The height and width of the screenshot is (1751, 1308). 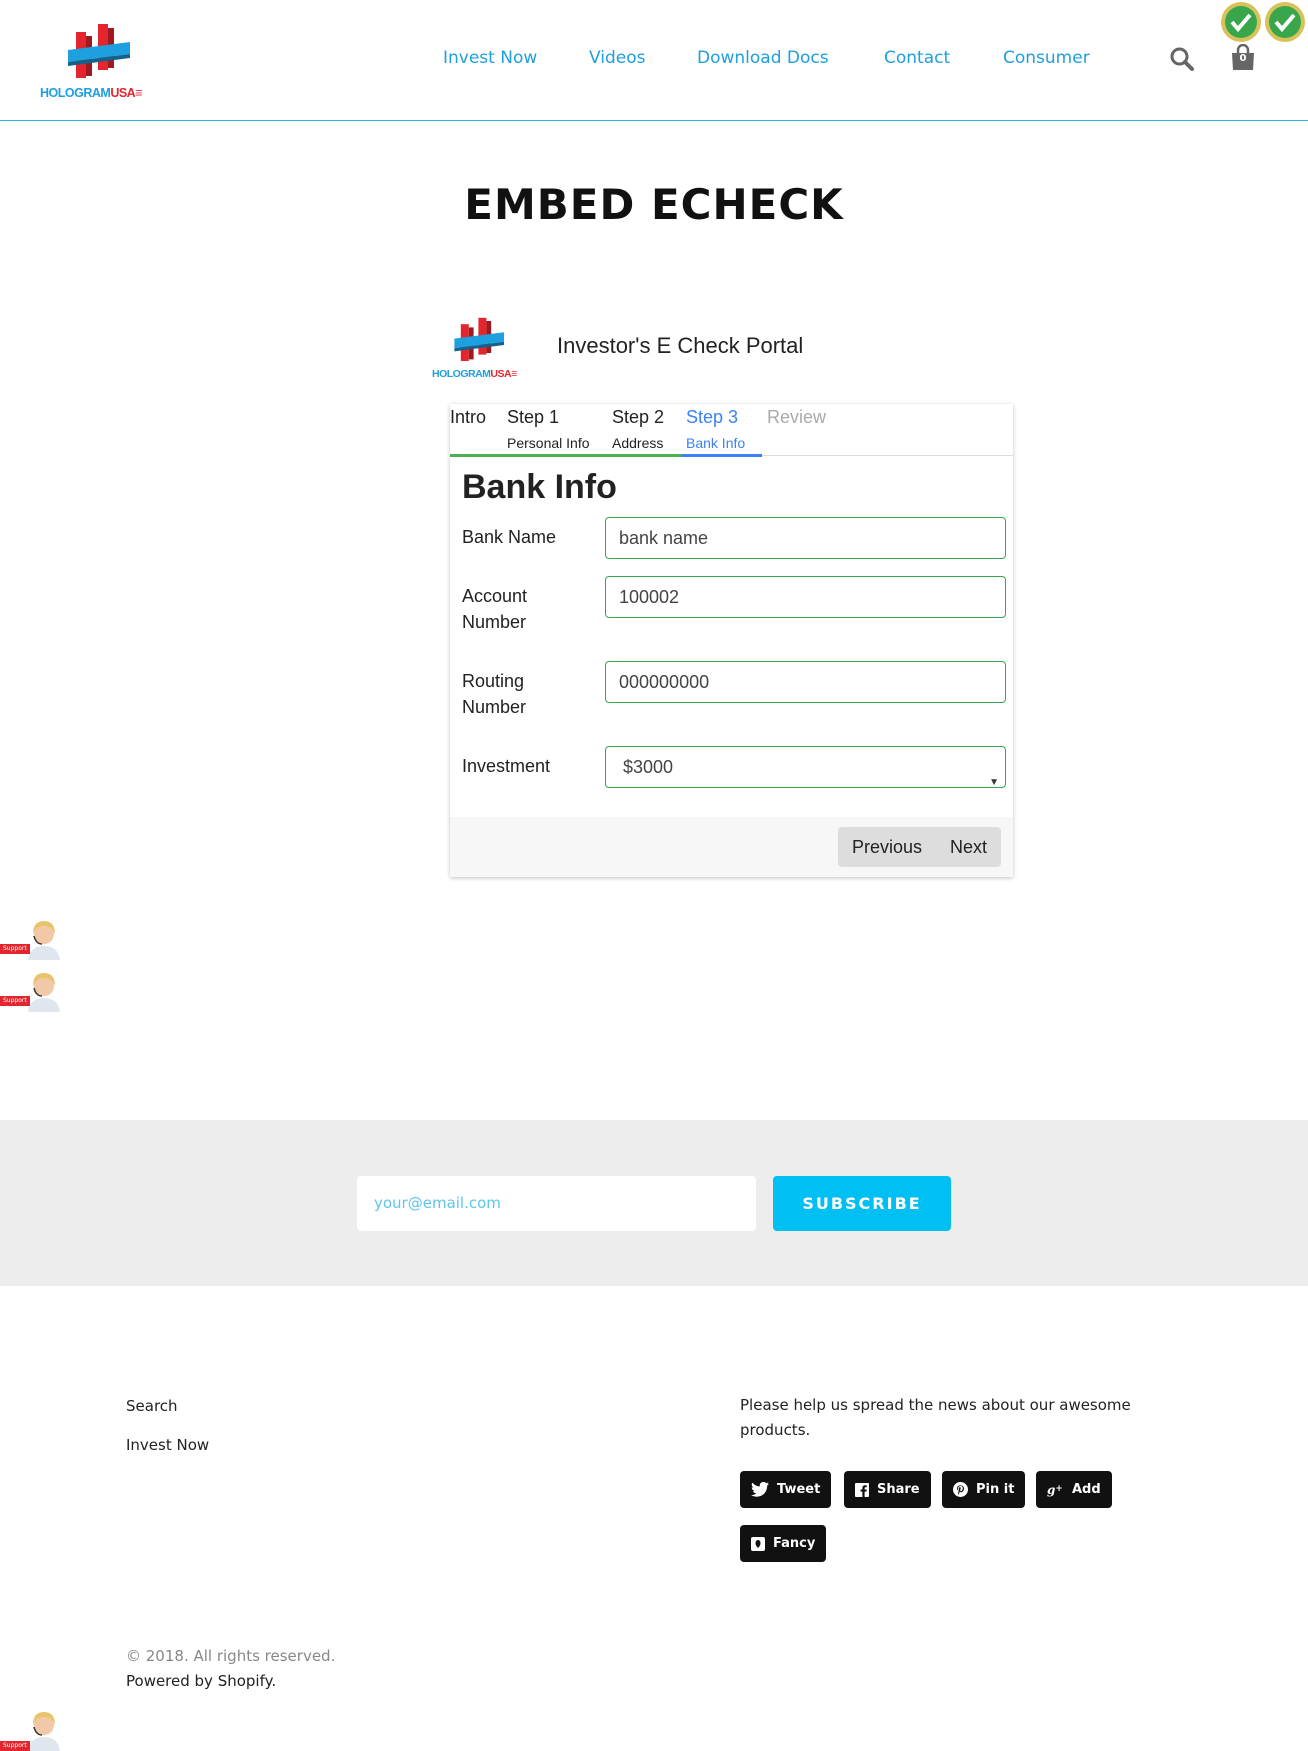 I want to click on routing-number-label: Routing Number, so click(x=494, y=694).